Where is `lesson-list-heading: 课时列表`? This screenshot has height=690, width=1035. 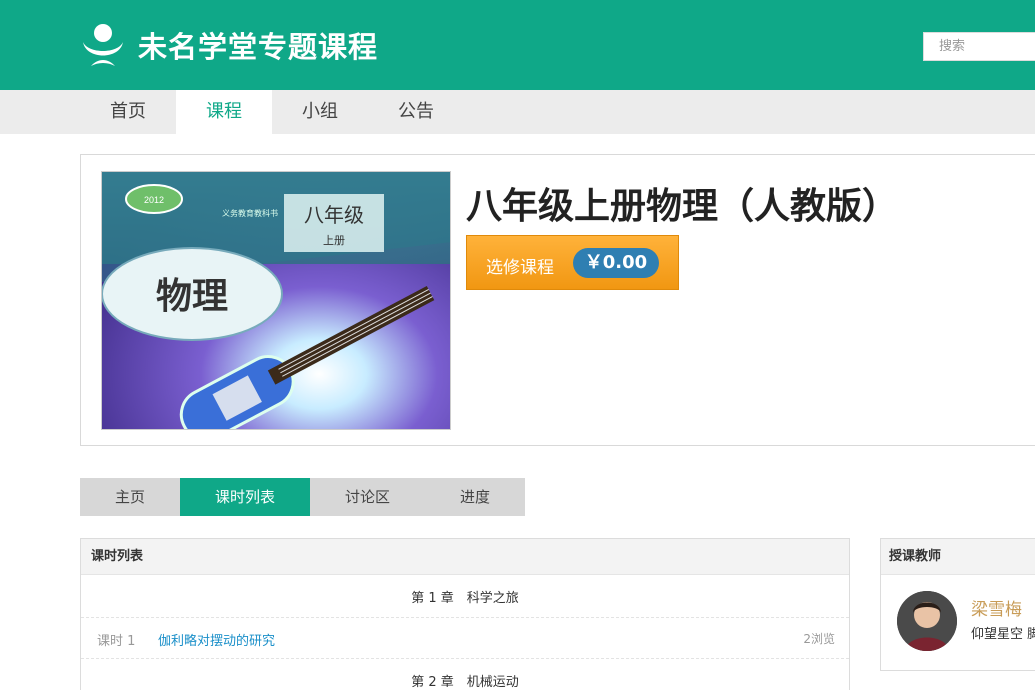
lesson-list-heading: 课时列表 is located at coordinates (465, 557).